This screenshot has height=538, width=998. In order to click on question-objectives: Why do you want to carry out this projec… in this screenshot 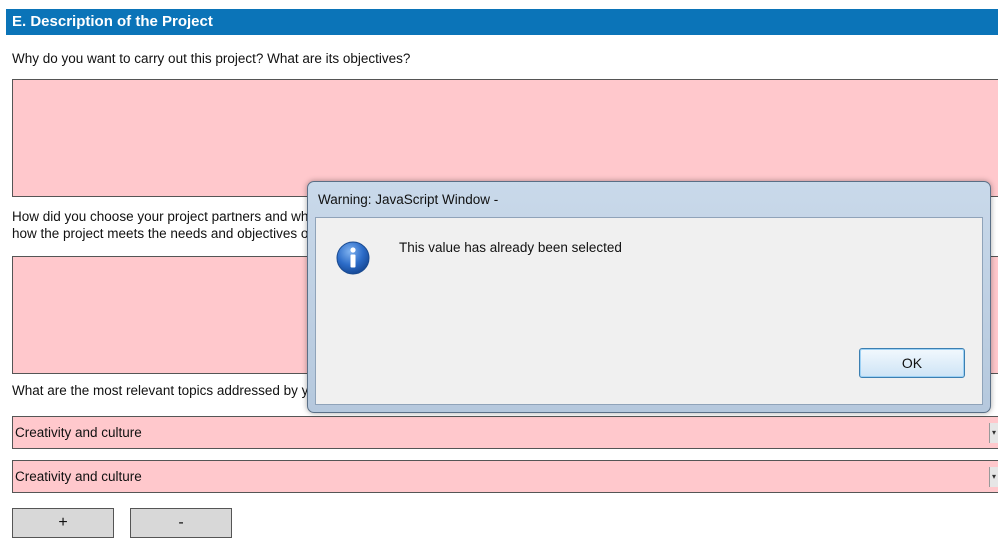, I will do `click(211, 58)`.